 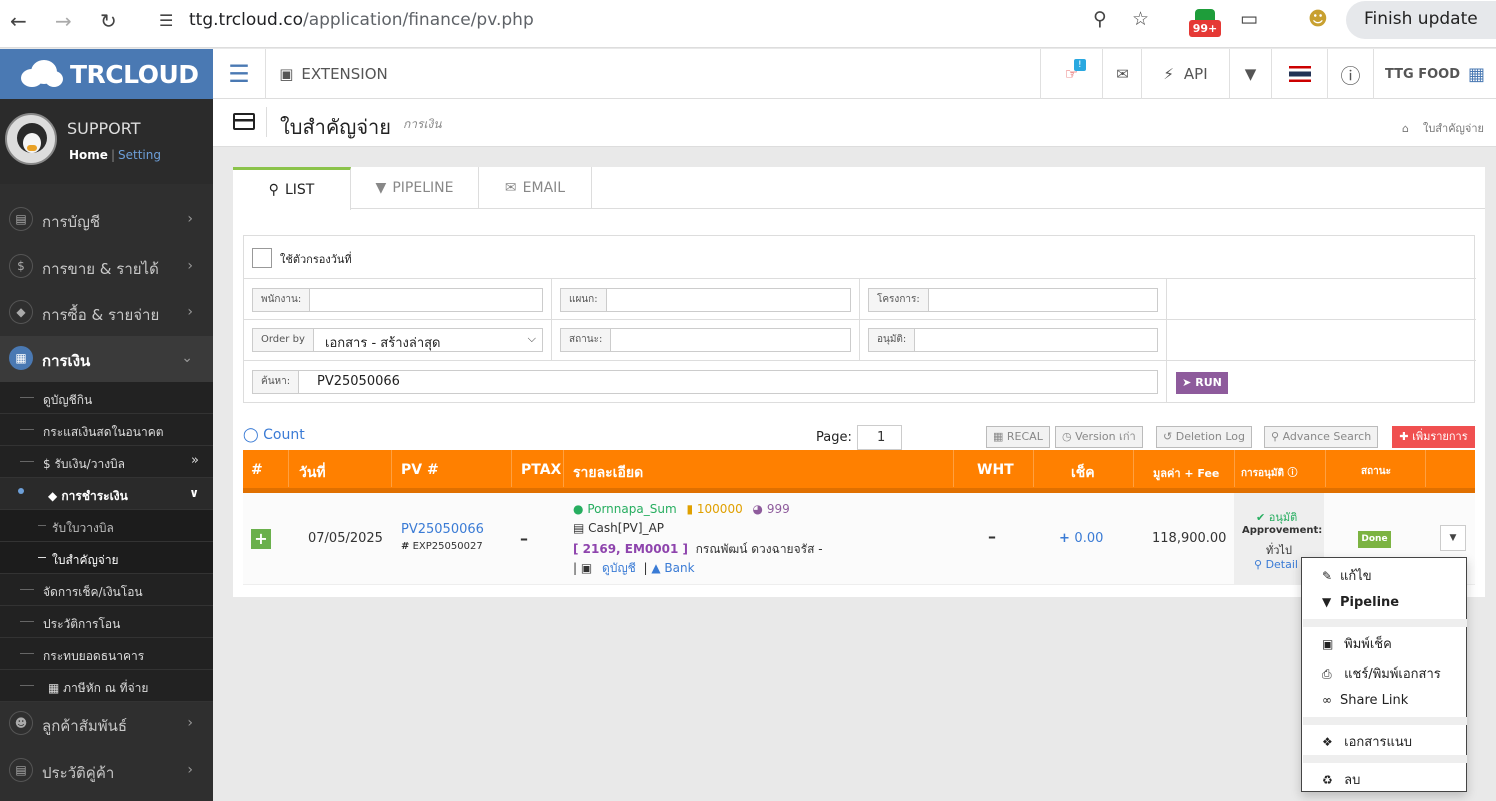 What do you see at coordinates (1260, 564) in the screenshot?
I see `search-icon: ⚲` at bounding box center [1260, 564].